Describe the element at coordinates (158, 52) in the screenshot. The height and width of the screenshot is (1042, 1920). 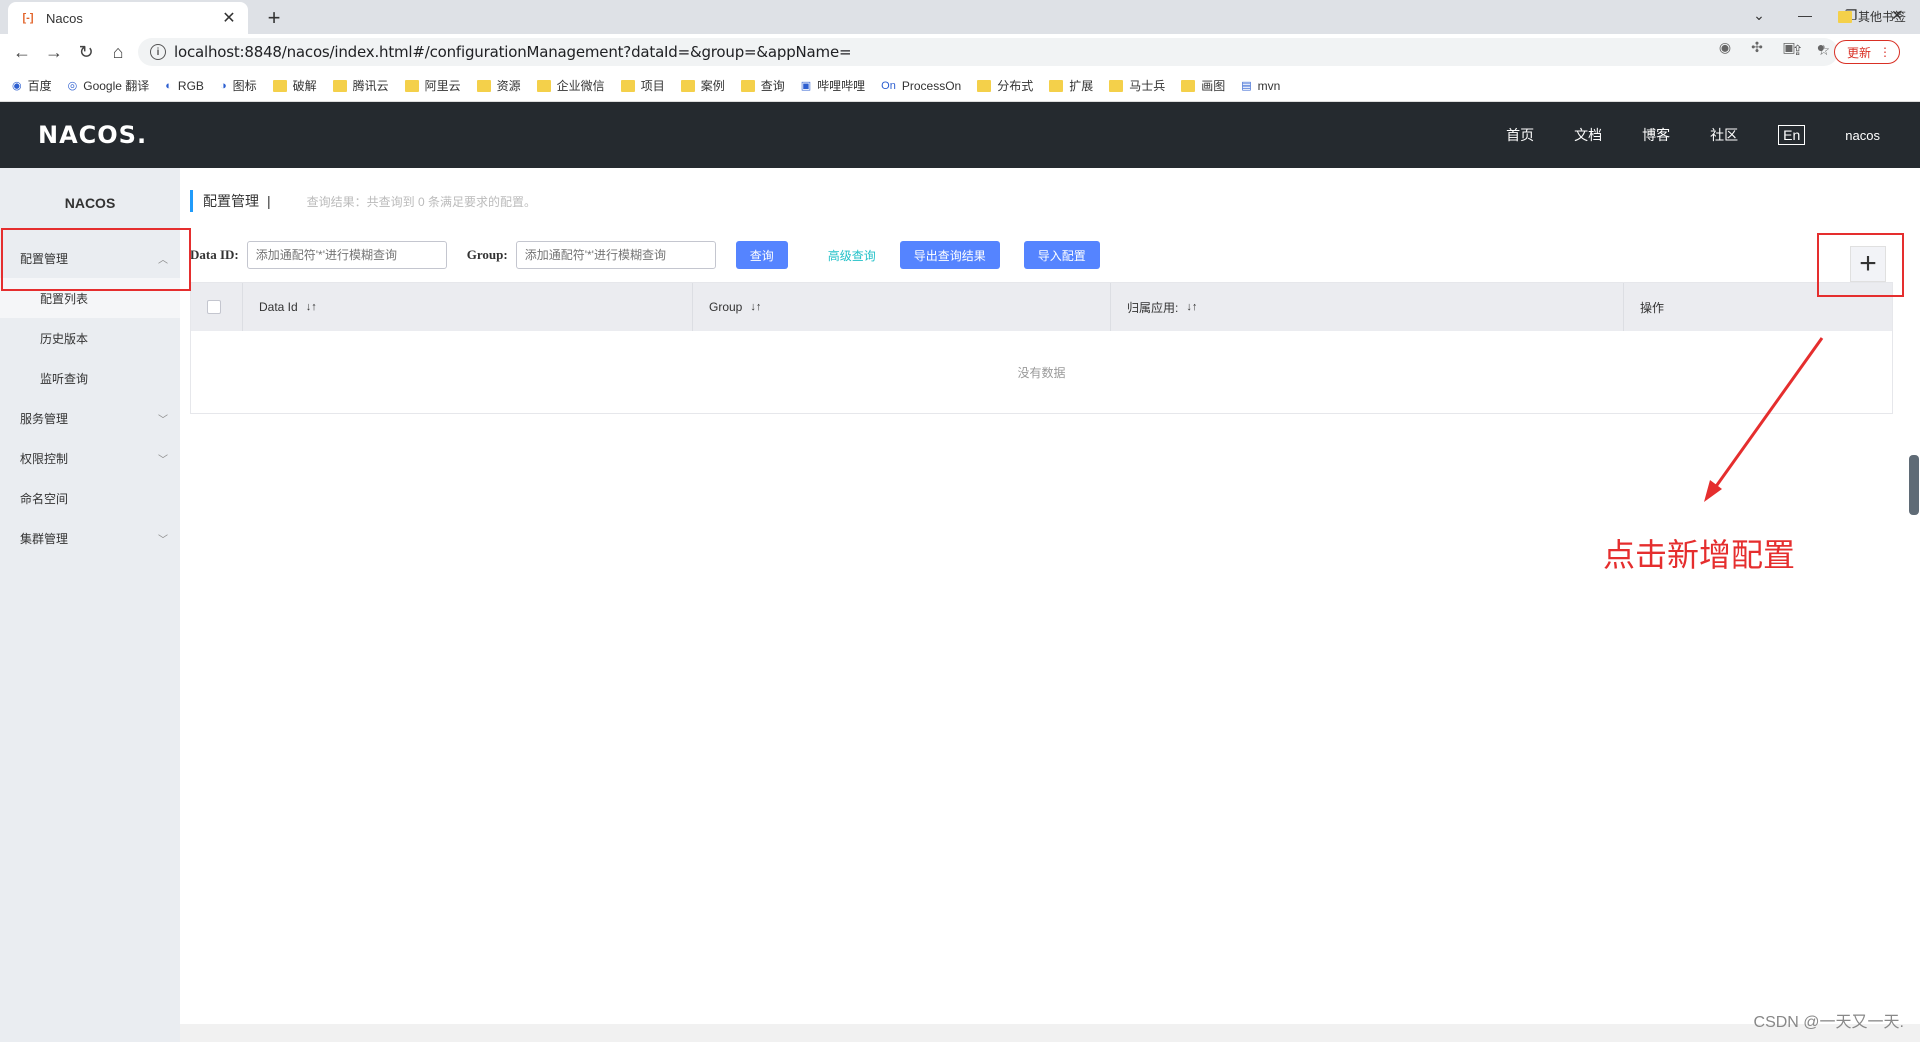
I see `site-info-icon: i` at that location.